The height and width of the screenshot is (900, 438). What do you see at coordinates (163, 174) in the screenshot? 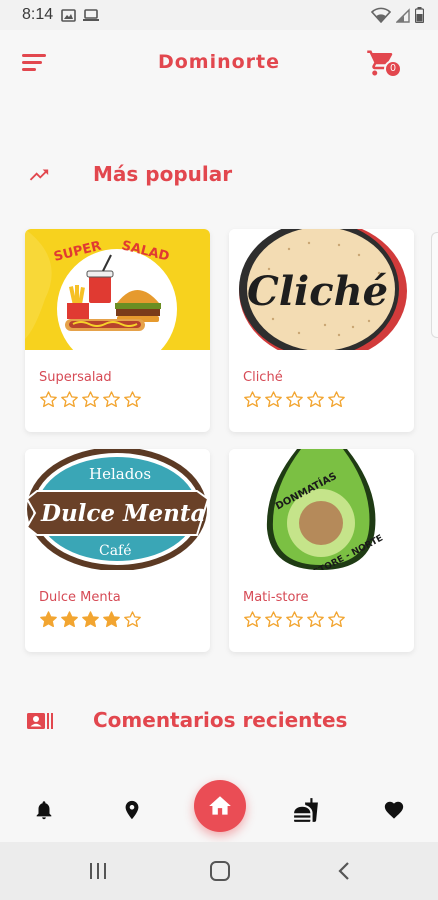
I see `popular-section-title: Más popular` at bounding box center [163, 174].